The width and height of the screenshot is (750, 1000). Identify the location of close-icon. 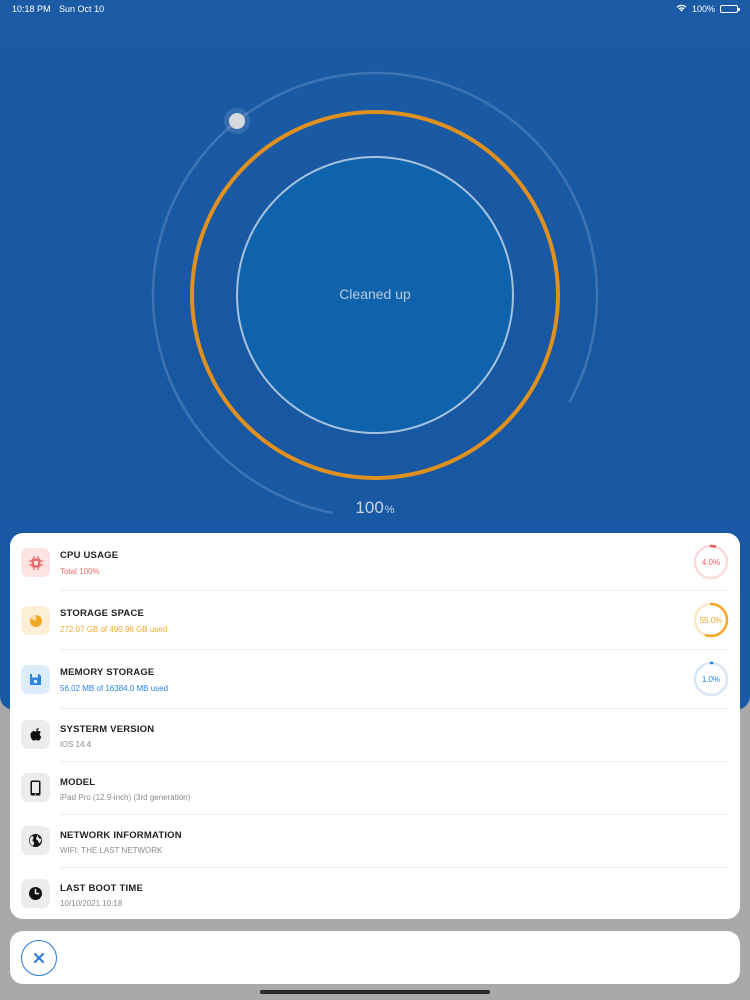
(39, 958).